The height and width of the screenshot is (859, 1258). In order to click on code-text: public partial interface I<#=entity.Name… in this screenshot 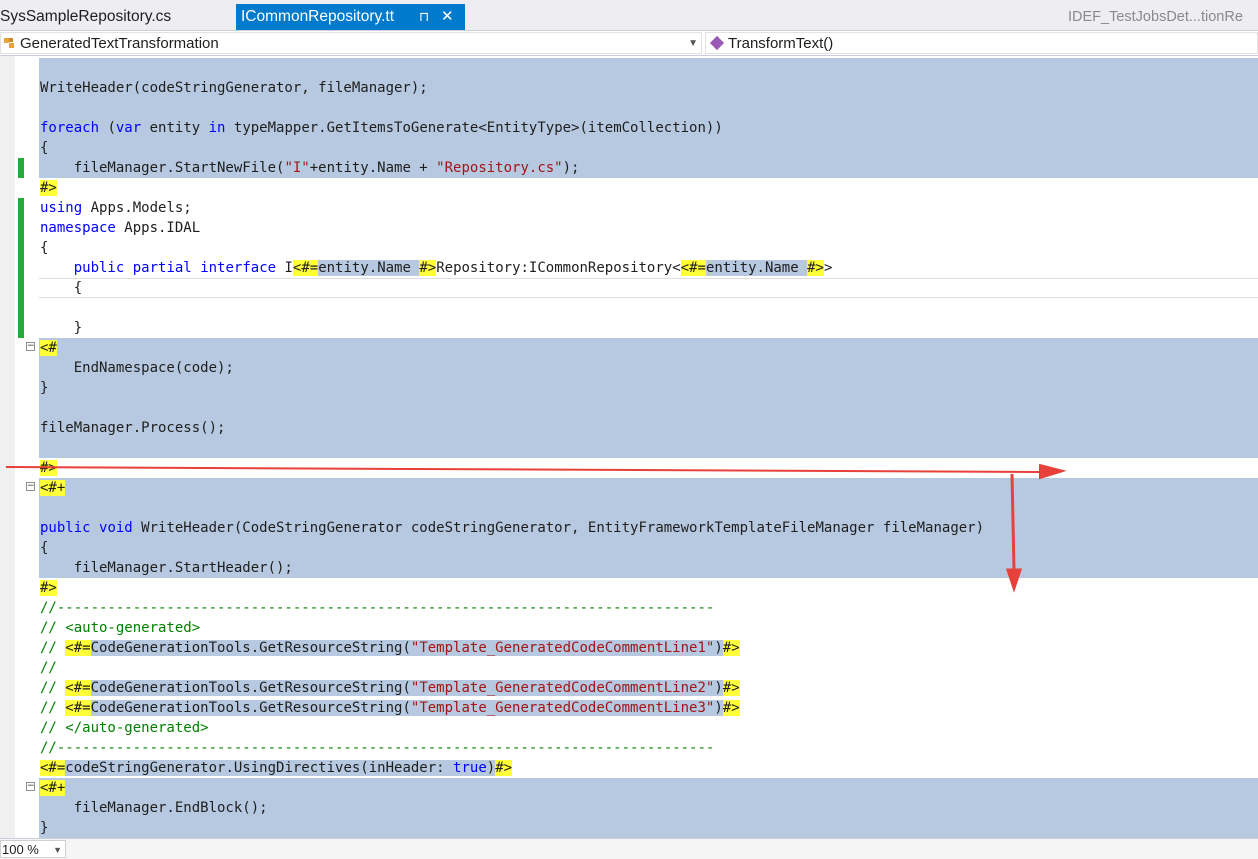, I will do `click(436, 268)`.